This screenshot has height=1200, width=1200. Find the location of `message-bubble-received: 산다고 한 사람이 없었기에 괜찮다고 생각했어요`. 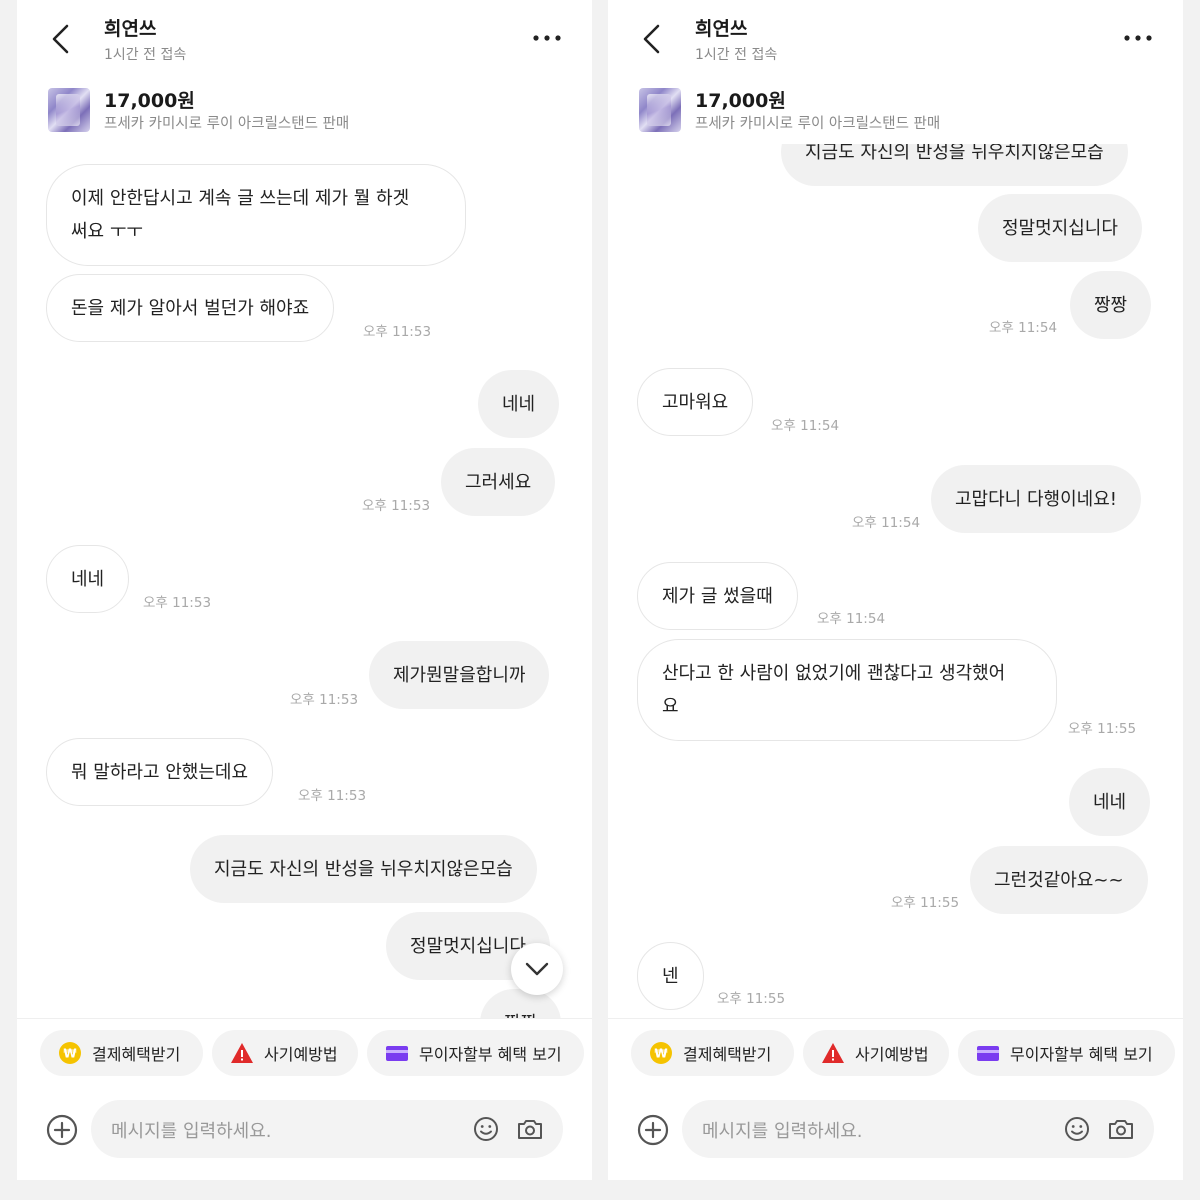

message-bubble-received: 산다고 한 사람이 없었기에 괜찮다고 생각했어요 is located at coordinates (847, 690).